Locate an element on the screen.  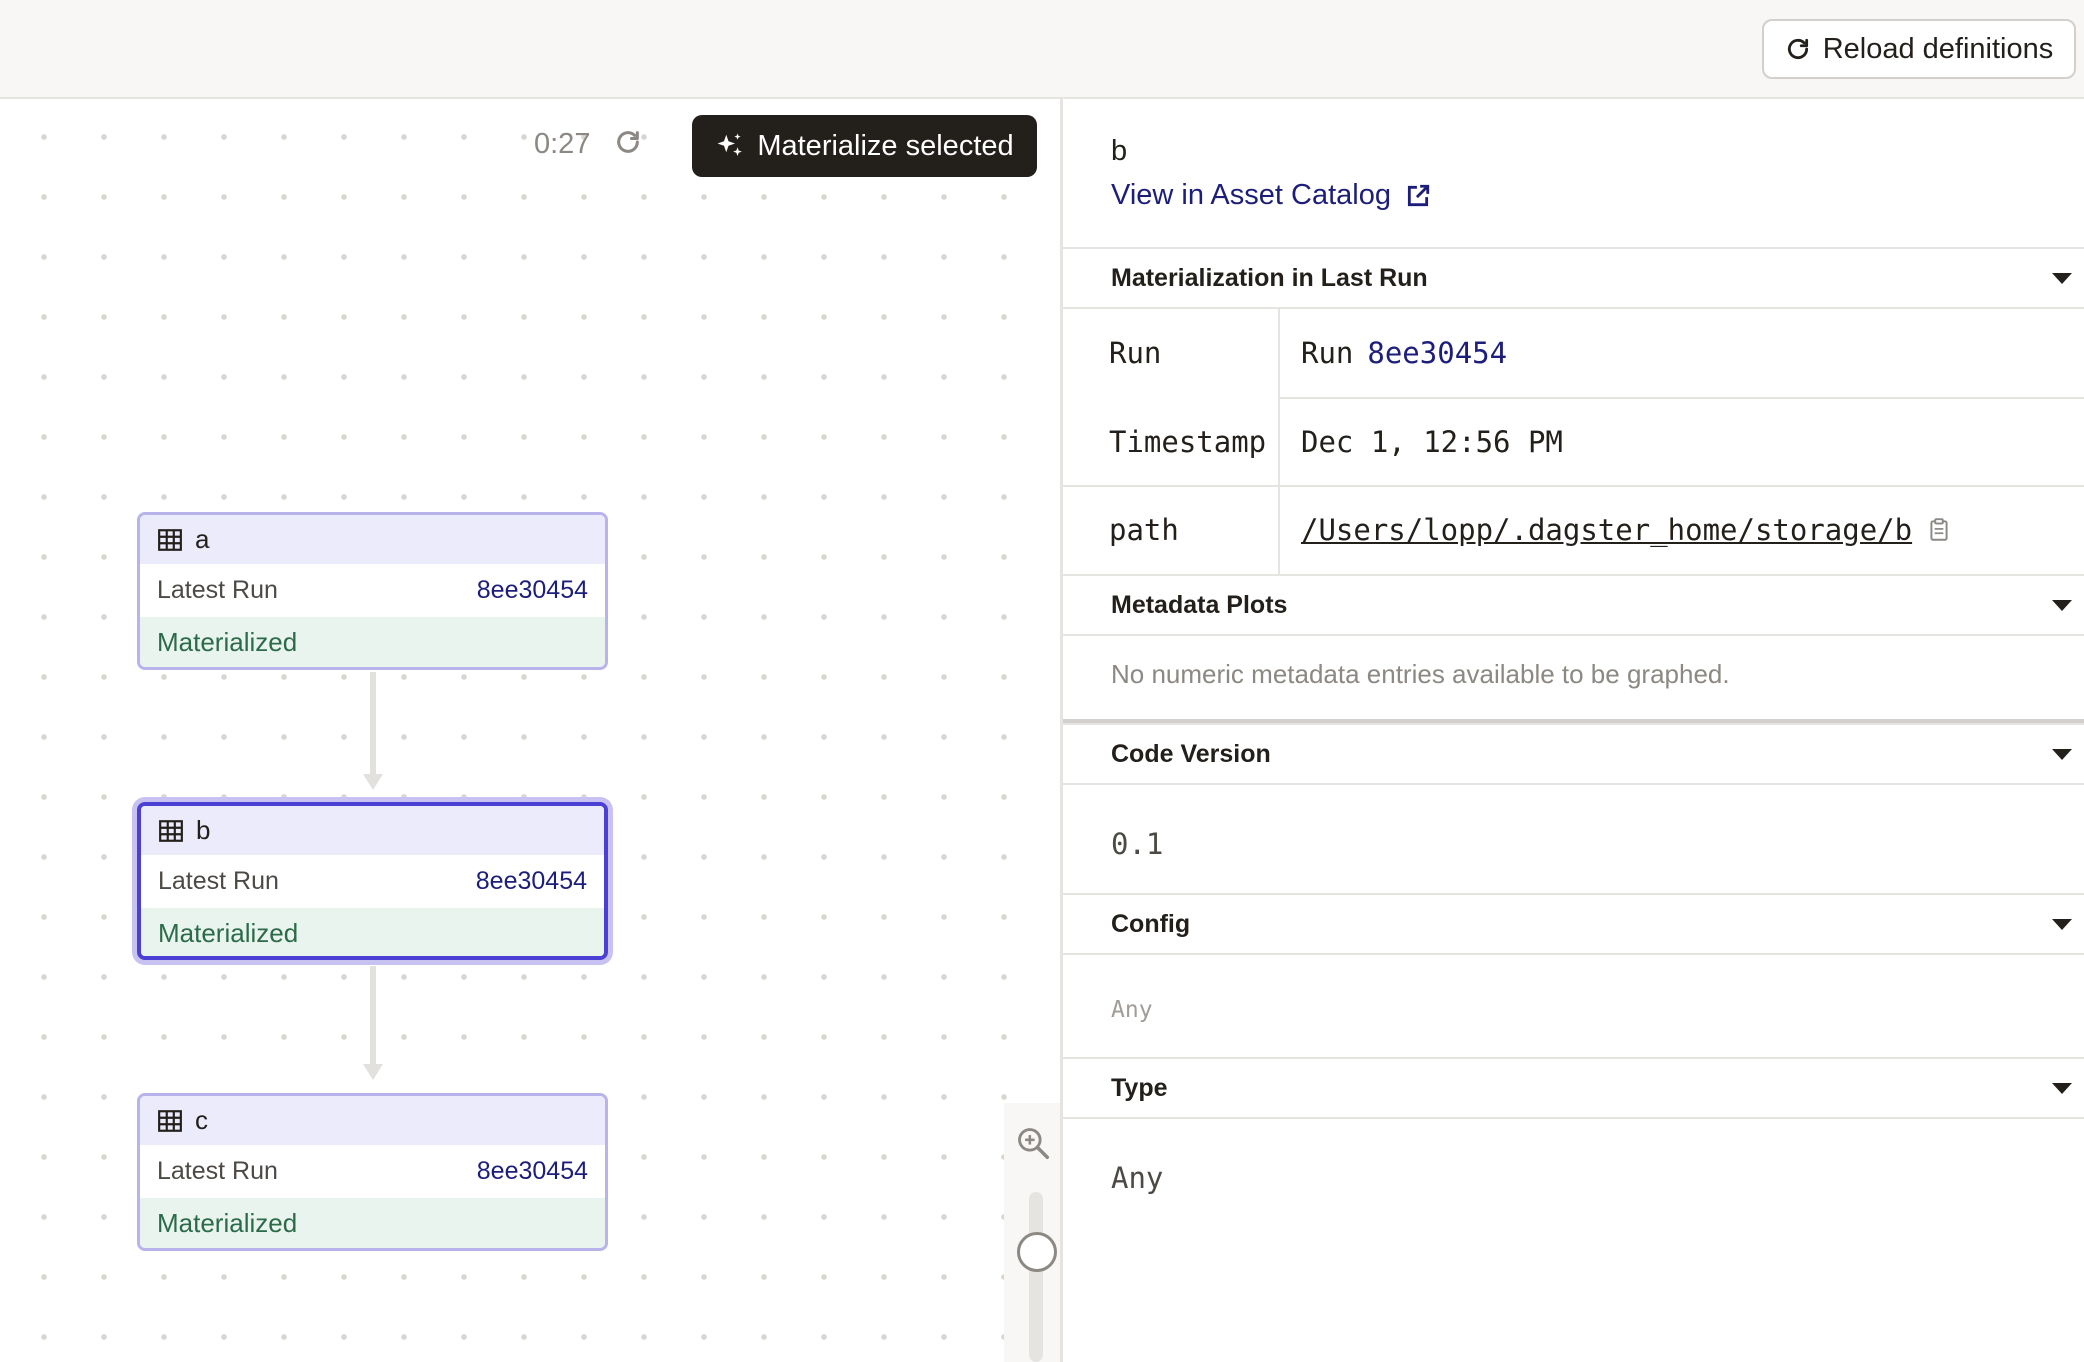
asset-node-header: b is located at coordinates (372, 830).